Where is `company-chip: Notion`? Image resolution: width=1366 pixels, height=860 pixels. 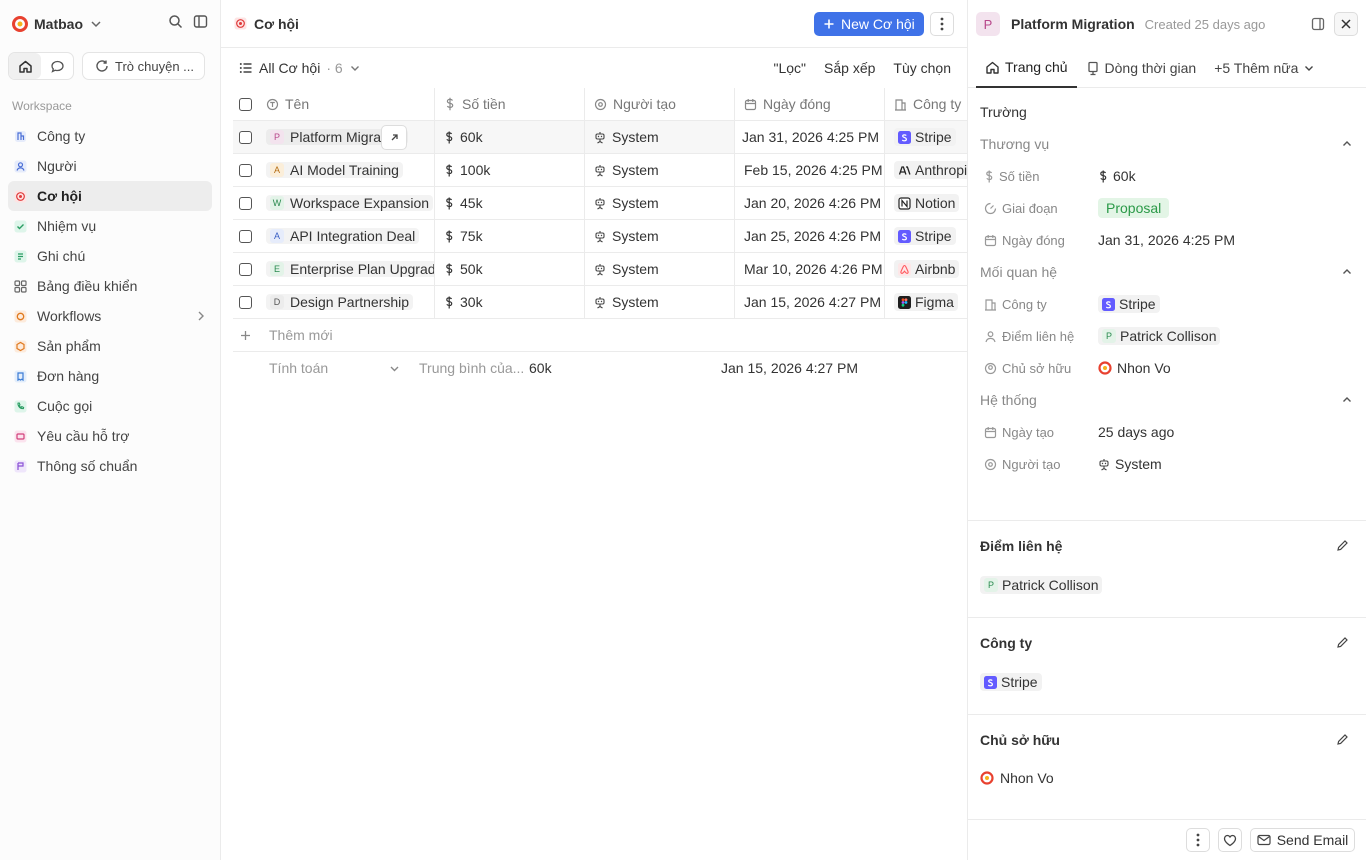
company-chip: Notion is located at coordinates (927, 203).